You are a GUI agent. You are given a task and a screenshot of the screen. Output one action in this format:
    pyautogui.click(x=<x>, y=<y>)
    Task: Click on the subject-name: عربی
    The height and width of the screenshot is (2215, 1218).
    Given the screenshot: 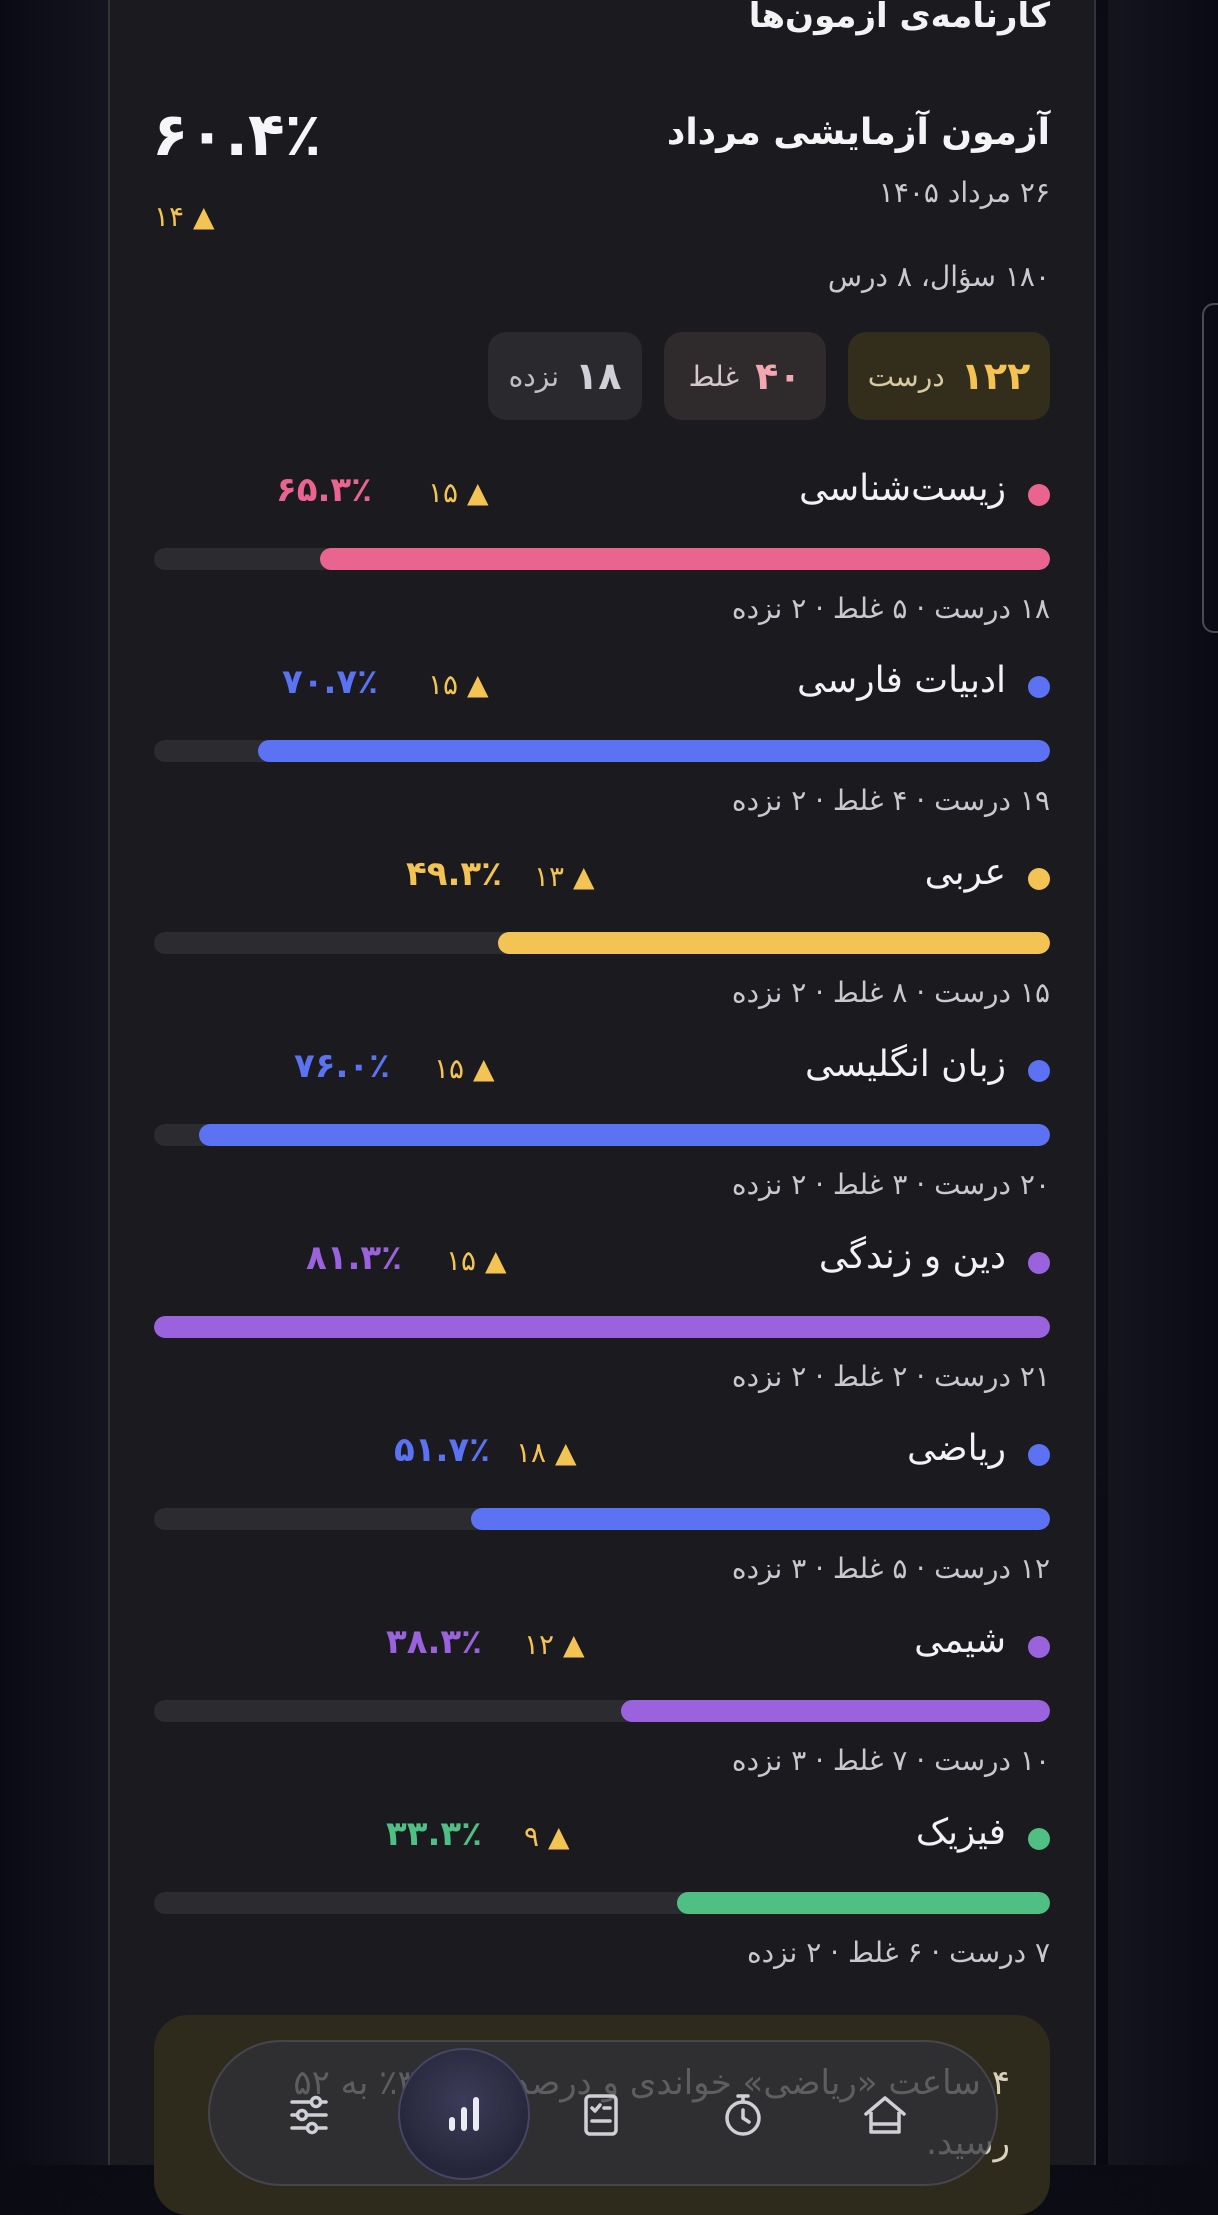 What is the action you would take?
    pyautogui.click(x=965, y=872)
    